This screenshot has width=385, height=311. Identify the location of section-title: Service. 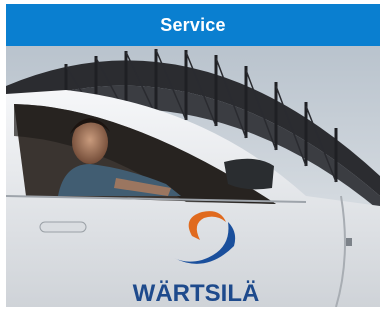
(193, 24).